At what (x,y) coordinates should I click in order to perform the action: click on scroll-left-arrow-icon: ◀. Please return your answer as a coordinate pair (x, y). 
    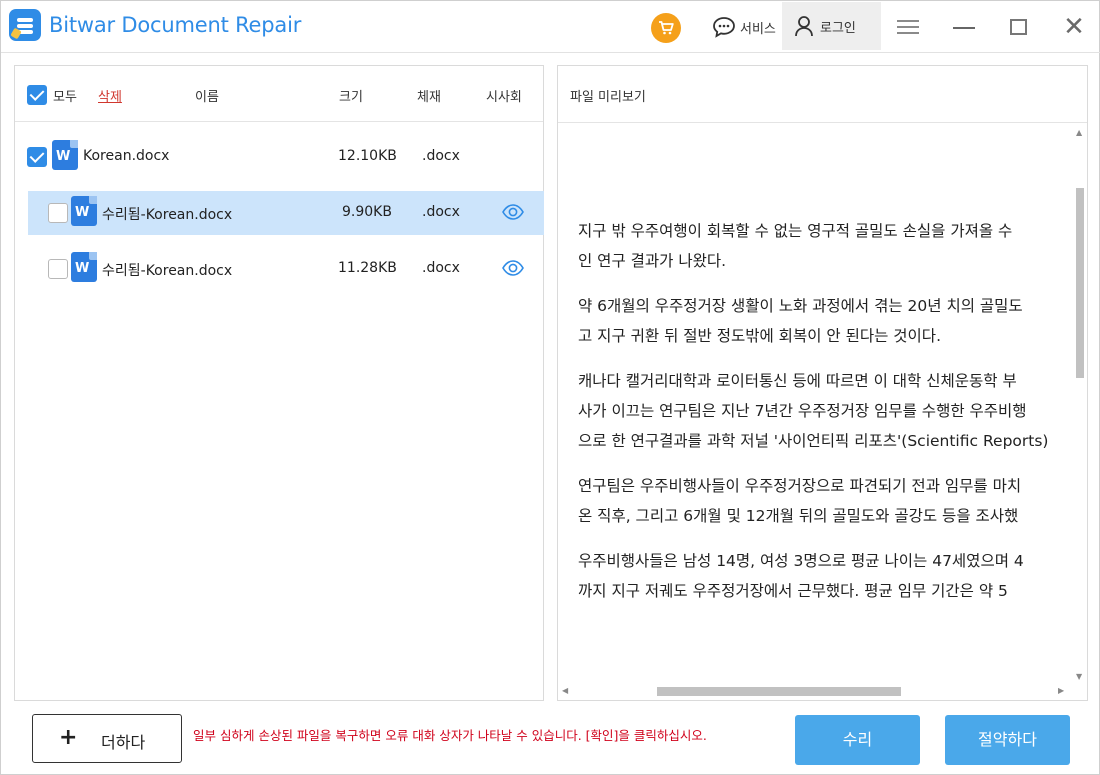
    Looking at the image, I should click on (565, 690).